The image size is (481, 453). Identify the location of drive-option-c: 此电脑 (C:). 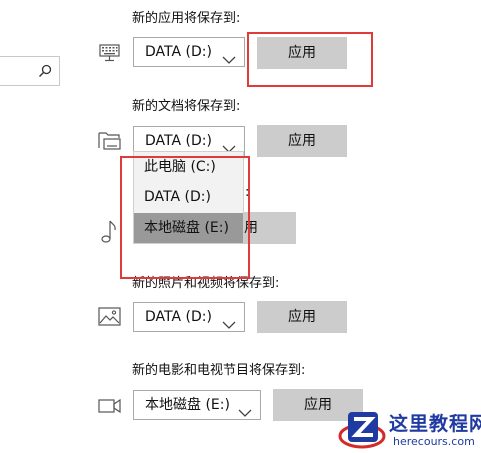
(188, 167).